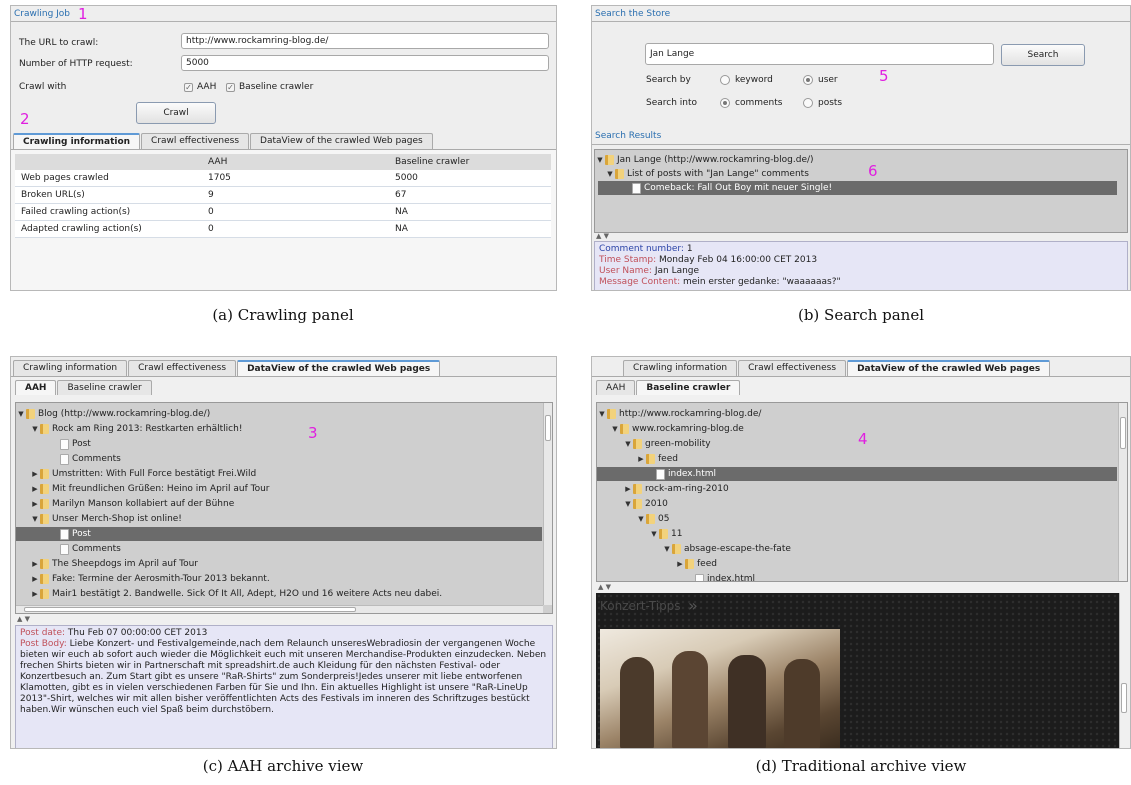  I want to click on tree-node-label: absage-escape-the-fate, so click(737, 549).